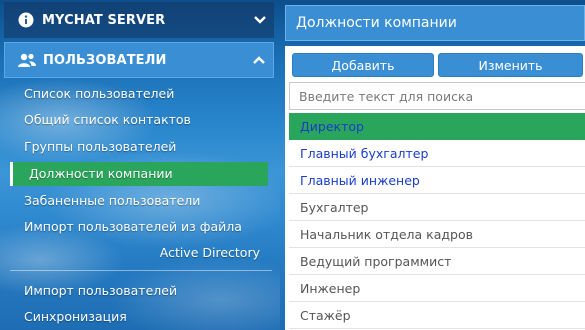  What do you see at coordinates (437, 288) in the screenshot?
I see `list-item: Инженер` at bounding box center [437, 288].